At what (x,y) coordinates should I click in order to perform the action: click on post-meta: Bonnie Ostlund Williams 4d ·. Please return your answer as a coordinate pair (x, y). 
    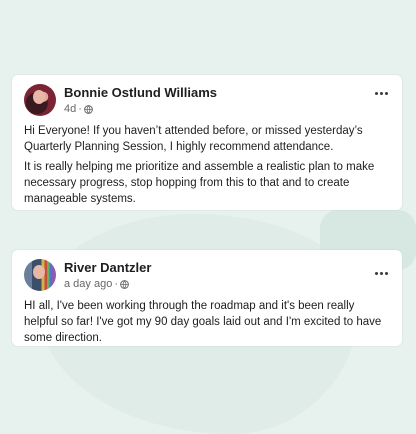
    Looking at the image, I should click on (140, 99).